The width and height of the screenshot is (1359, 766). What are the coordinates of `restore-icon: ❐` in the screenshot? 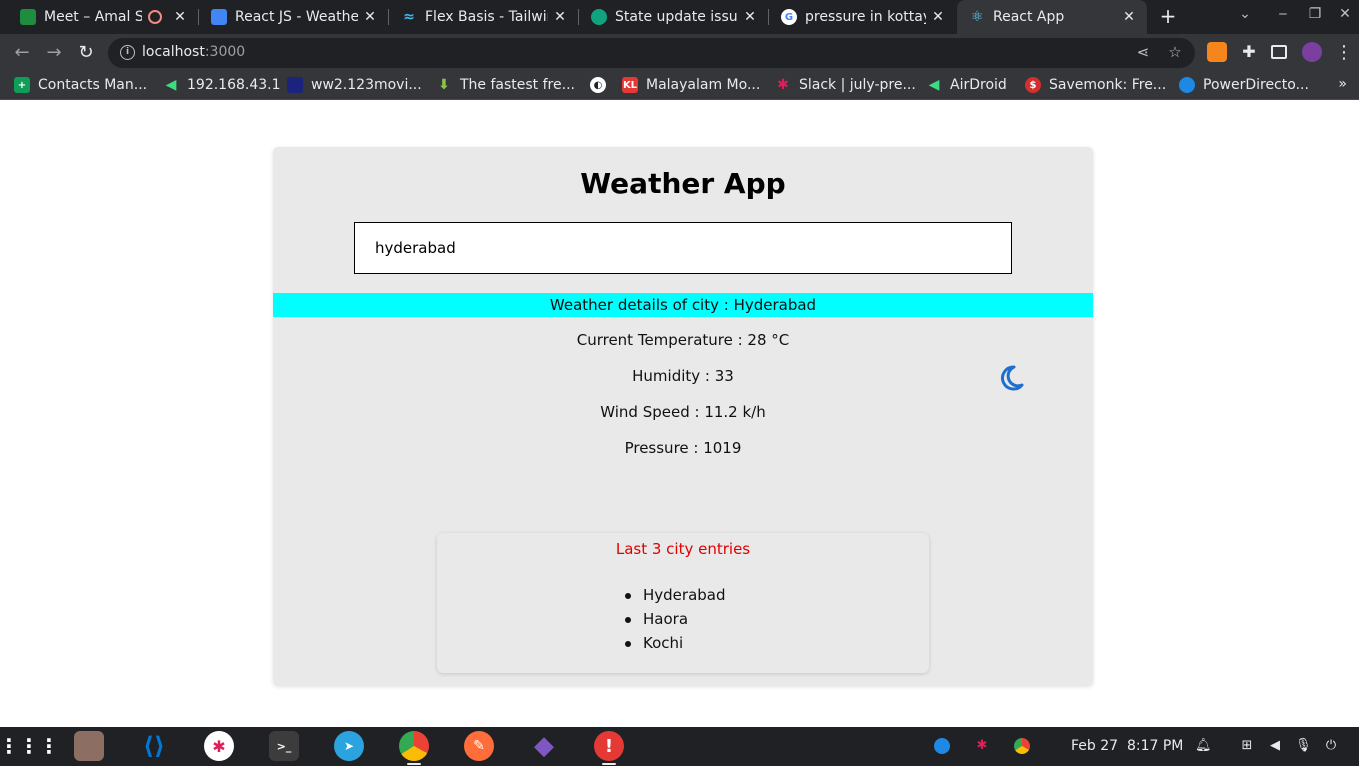 It's located at (1315, 14).